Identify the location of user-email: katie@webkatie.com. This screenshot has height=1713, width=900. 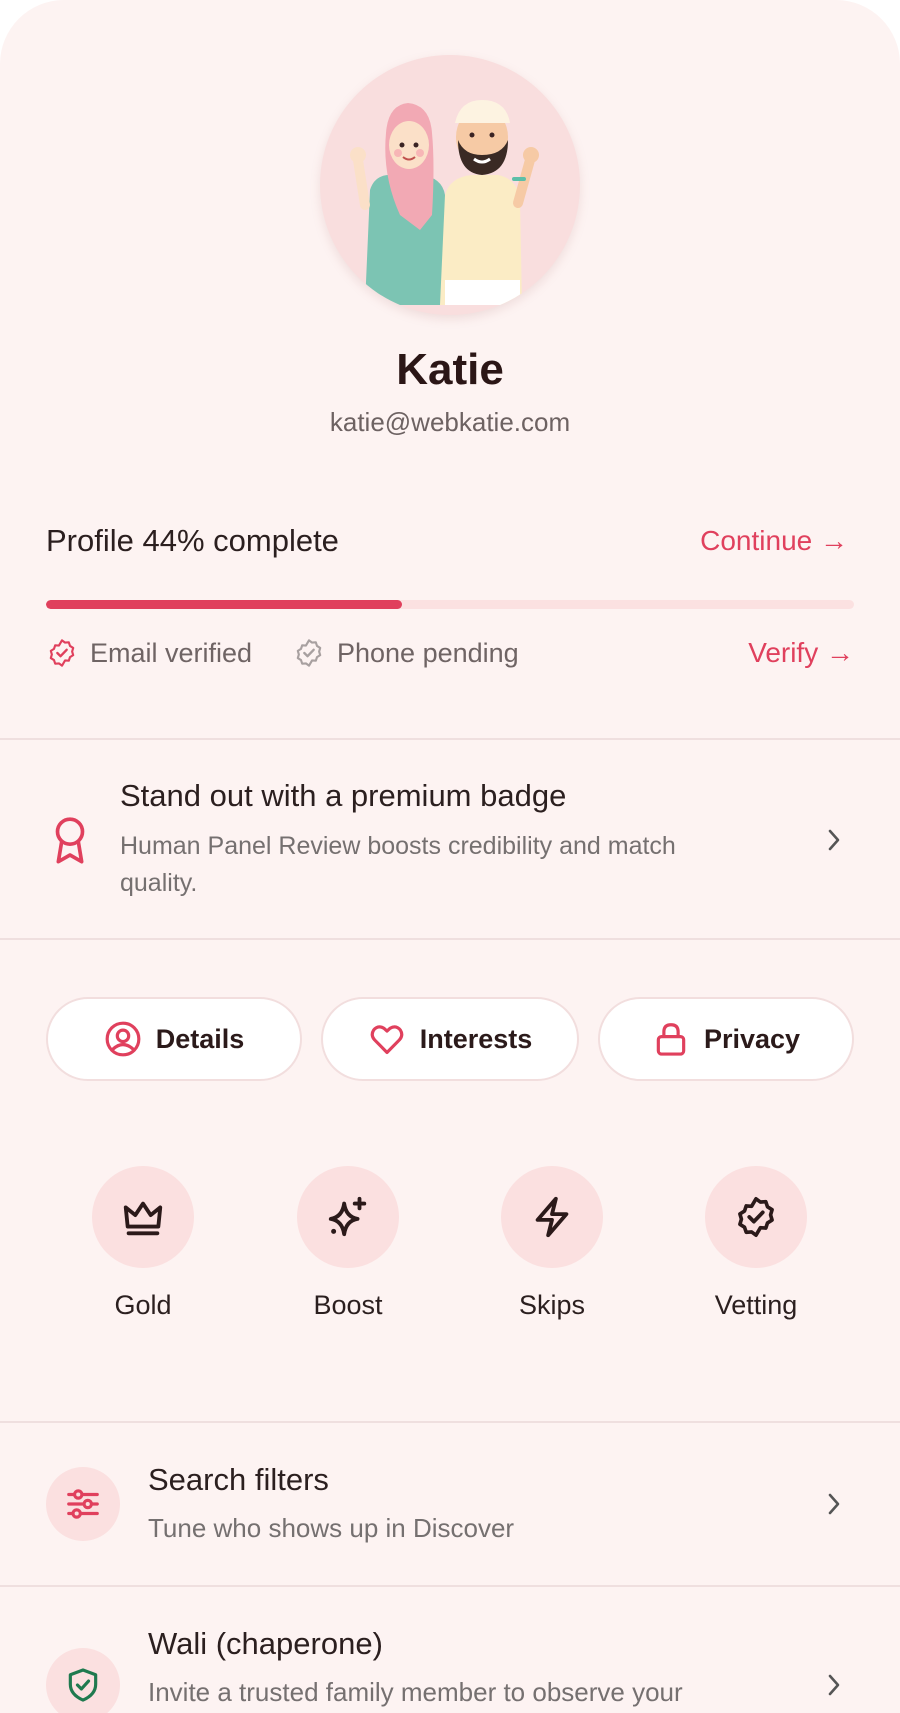
(450, 422).